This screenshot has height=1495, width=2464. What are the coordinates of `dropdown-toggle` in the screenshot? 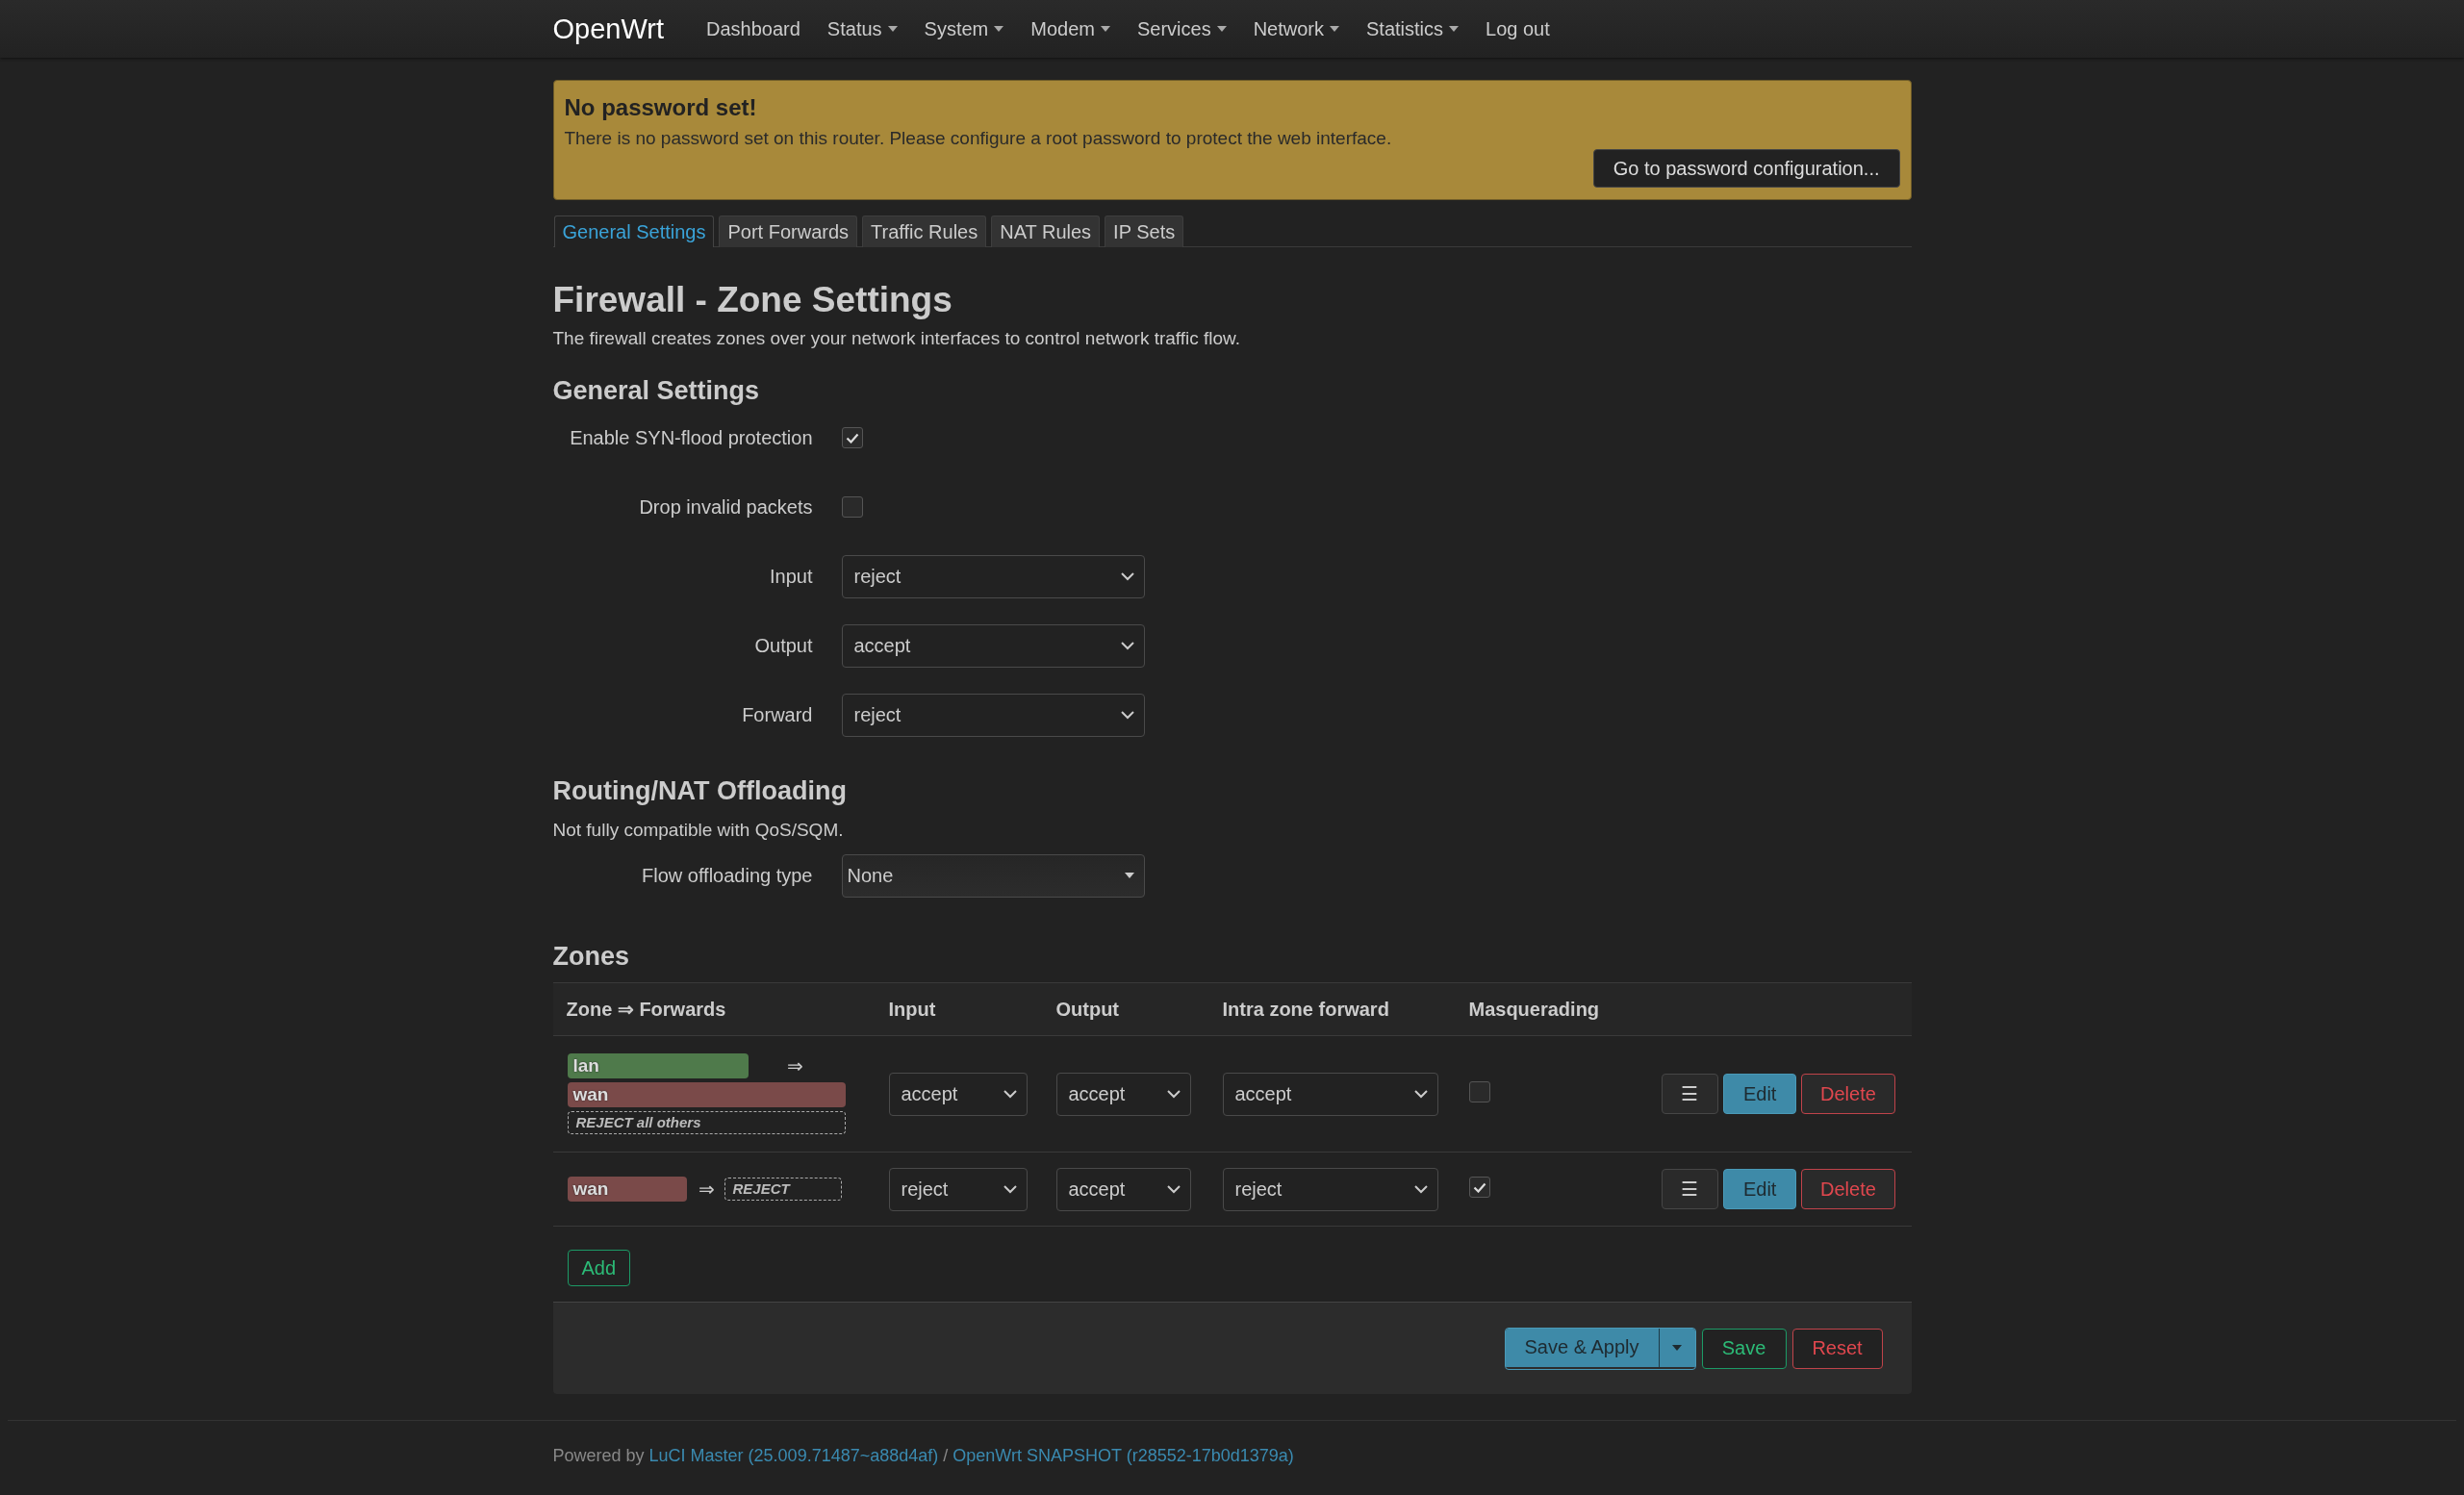 It's located at (1676, 1347).